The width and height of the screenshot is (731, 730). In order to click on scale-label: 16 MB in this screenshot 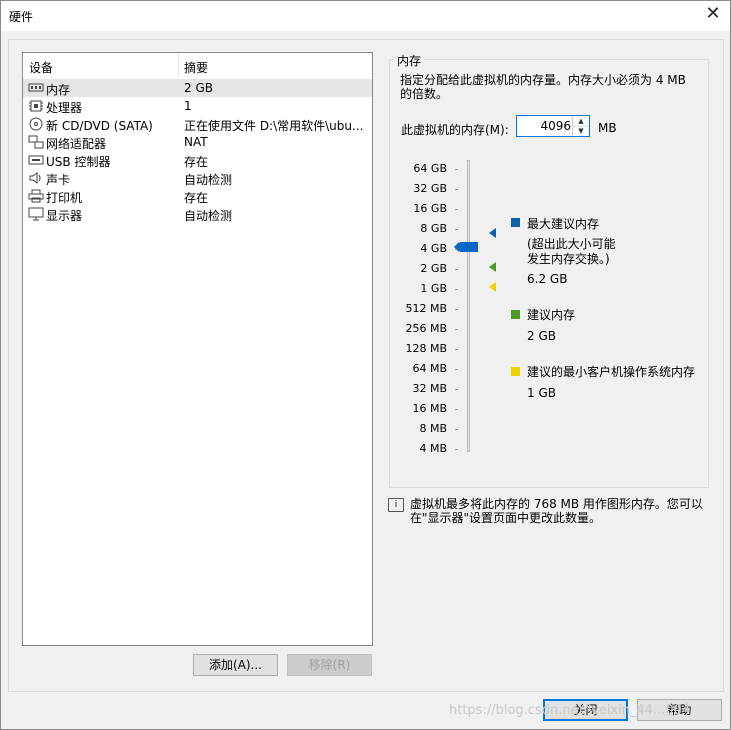, I will do `click(429, 408)`.